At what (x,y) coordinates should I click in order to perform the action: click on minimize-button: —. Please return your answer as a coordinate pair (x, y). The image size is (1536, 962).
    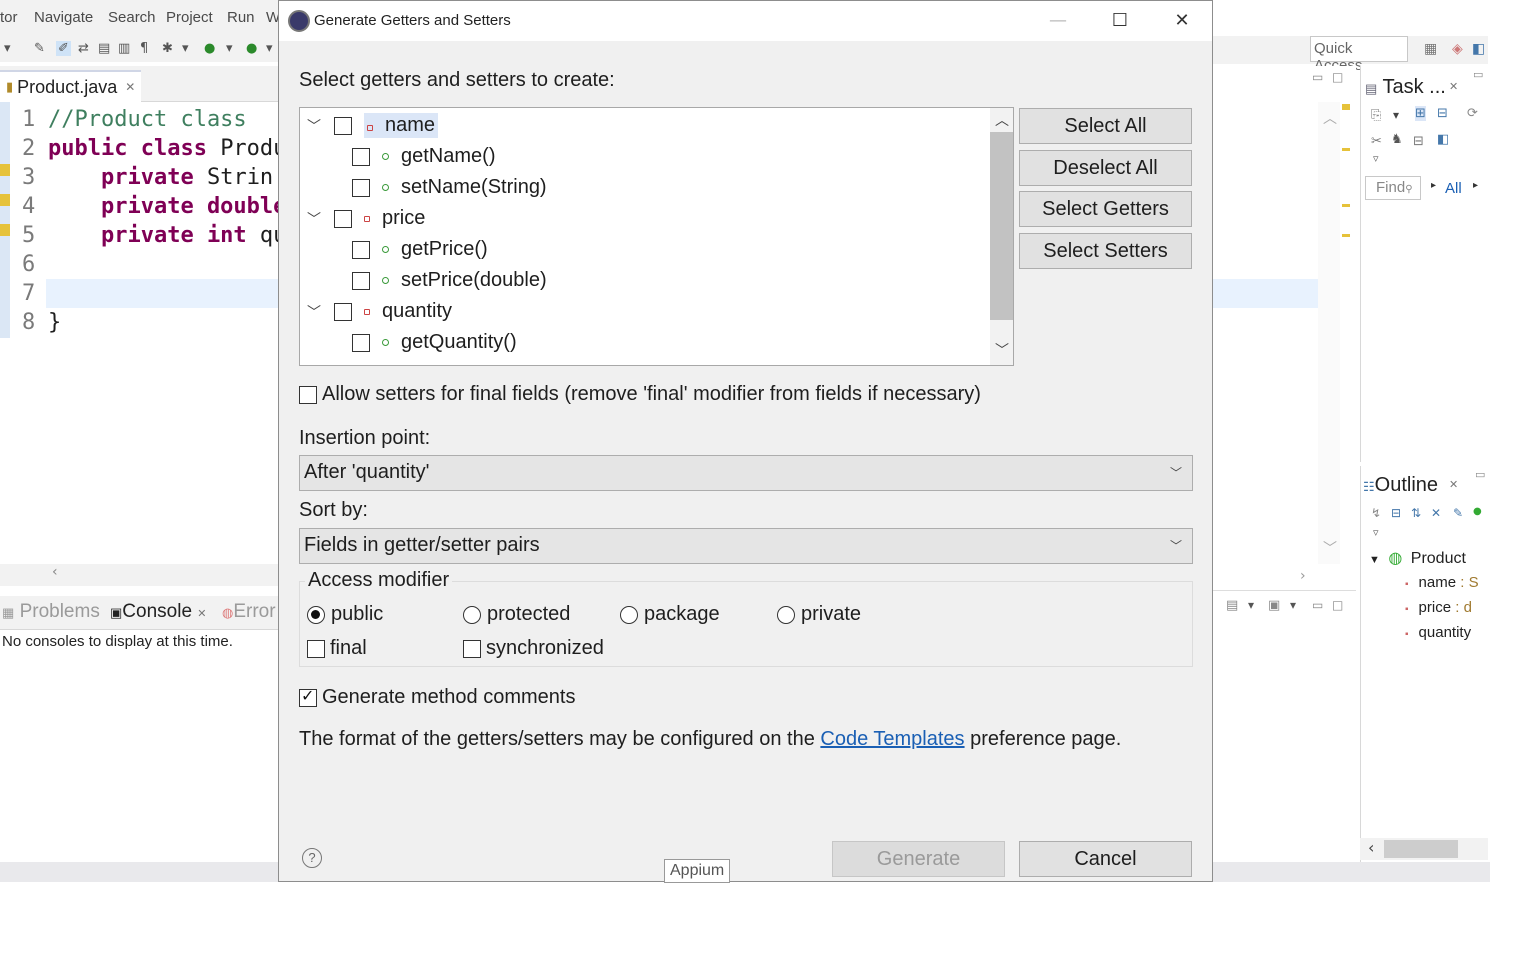
    Looking at the image, I should click on (1058, 21).